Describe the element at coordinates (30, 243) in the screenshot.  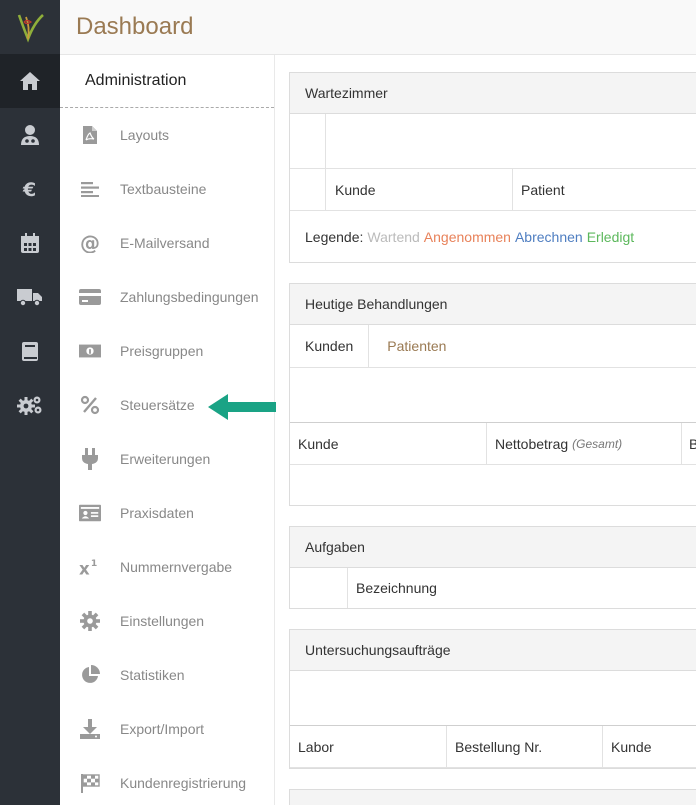
I see `calendar-icon` at that location.